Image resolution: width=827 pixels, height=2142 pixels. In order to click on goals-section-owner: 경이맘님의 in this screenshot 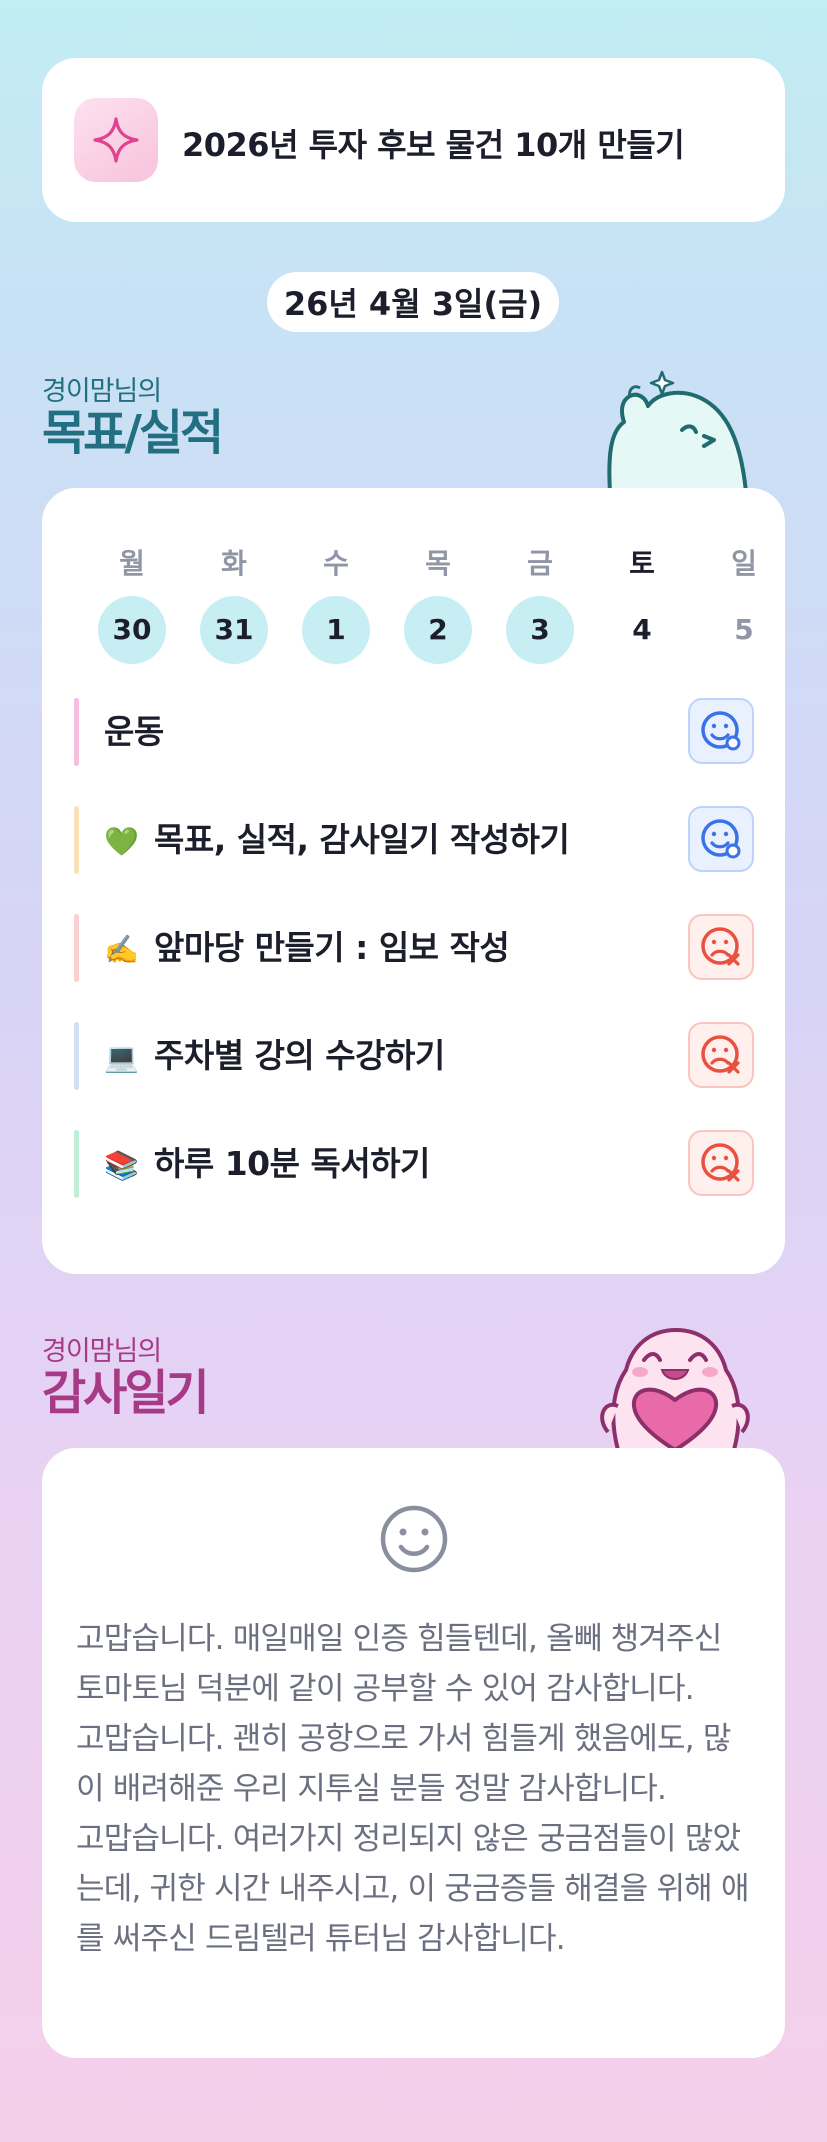, I will do `click(102, 391)`.